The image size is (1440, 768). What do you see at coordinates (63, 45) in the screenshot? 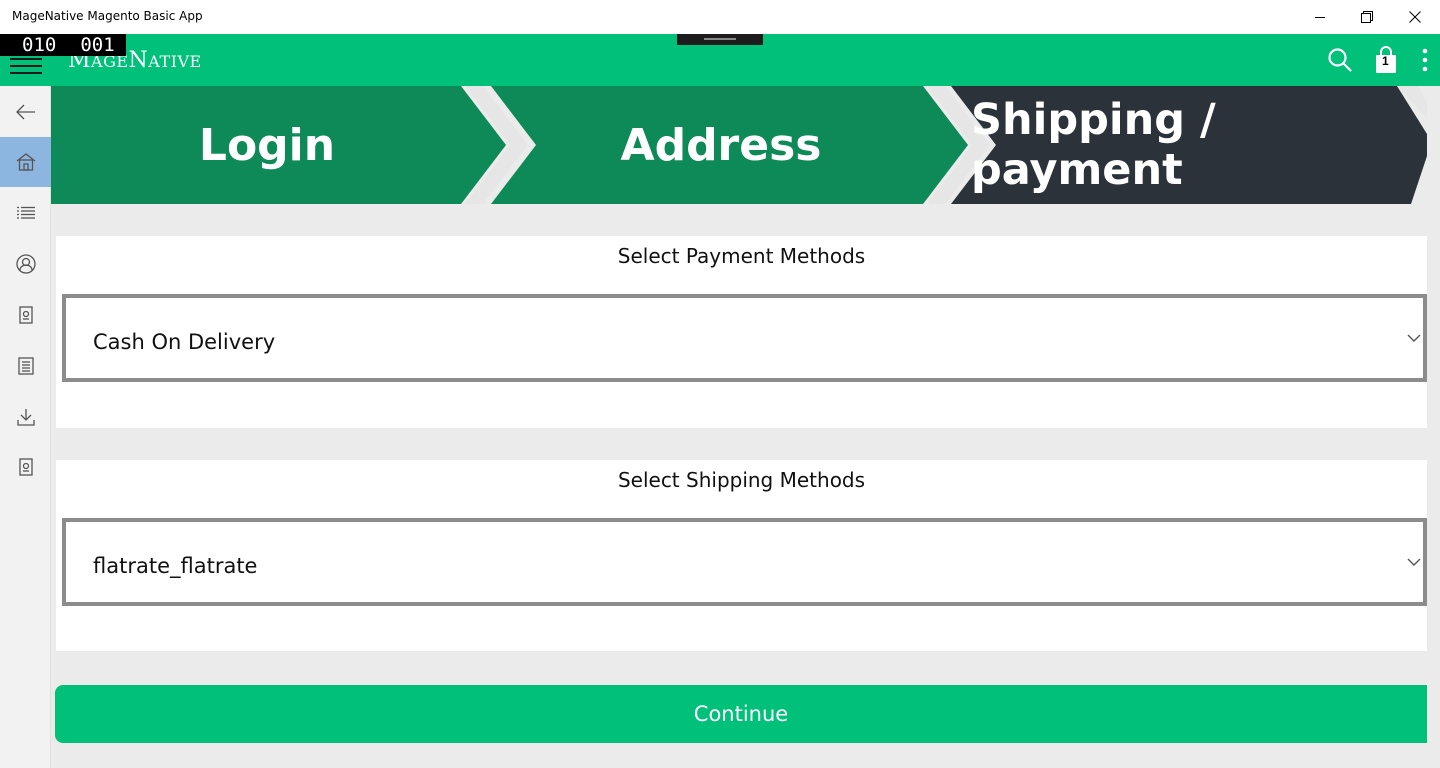
I see `frame-counter: 010 001` at bounding box center [63, 45].